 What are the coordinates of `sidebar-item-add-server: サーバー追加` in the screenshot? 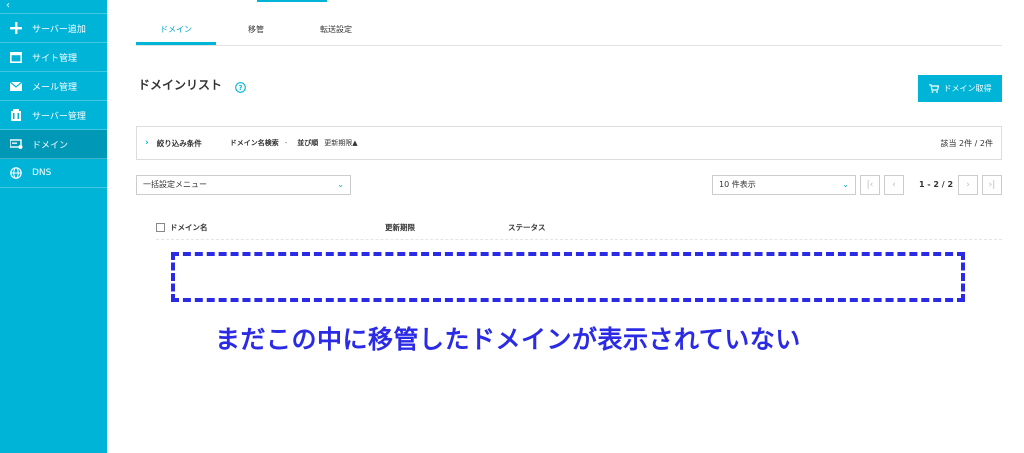 It's located at (53, 28).